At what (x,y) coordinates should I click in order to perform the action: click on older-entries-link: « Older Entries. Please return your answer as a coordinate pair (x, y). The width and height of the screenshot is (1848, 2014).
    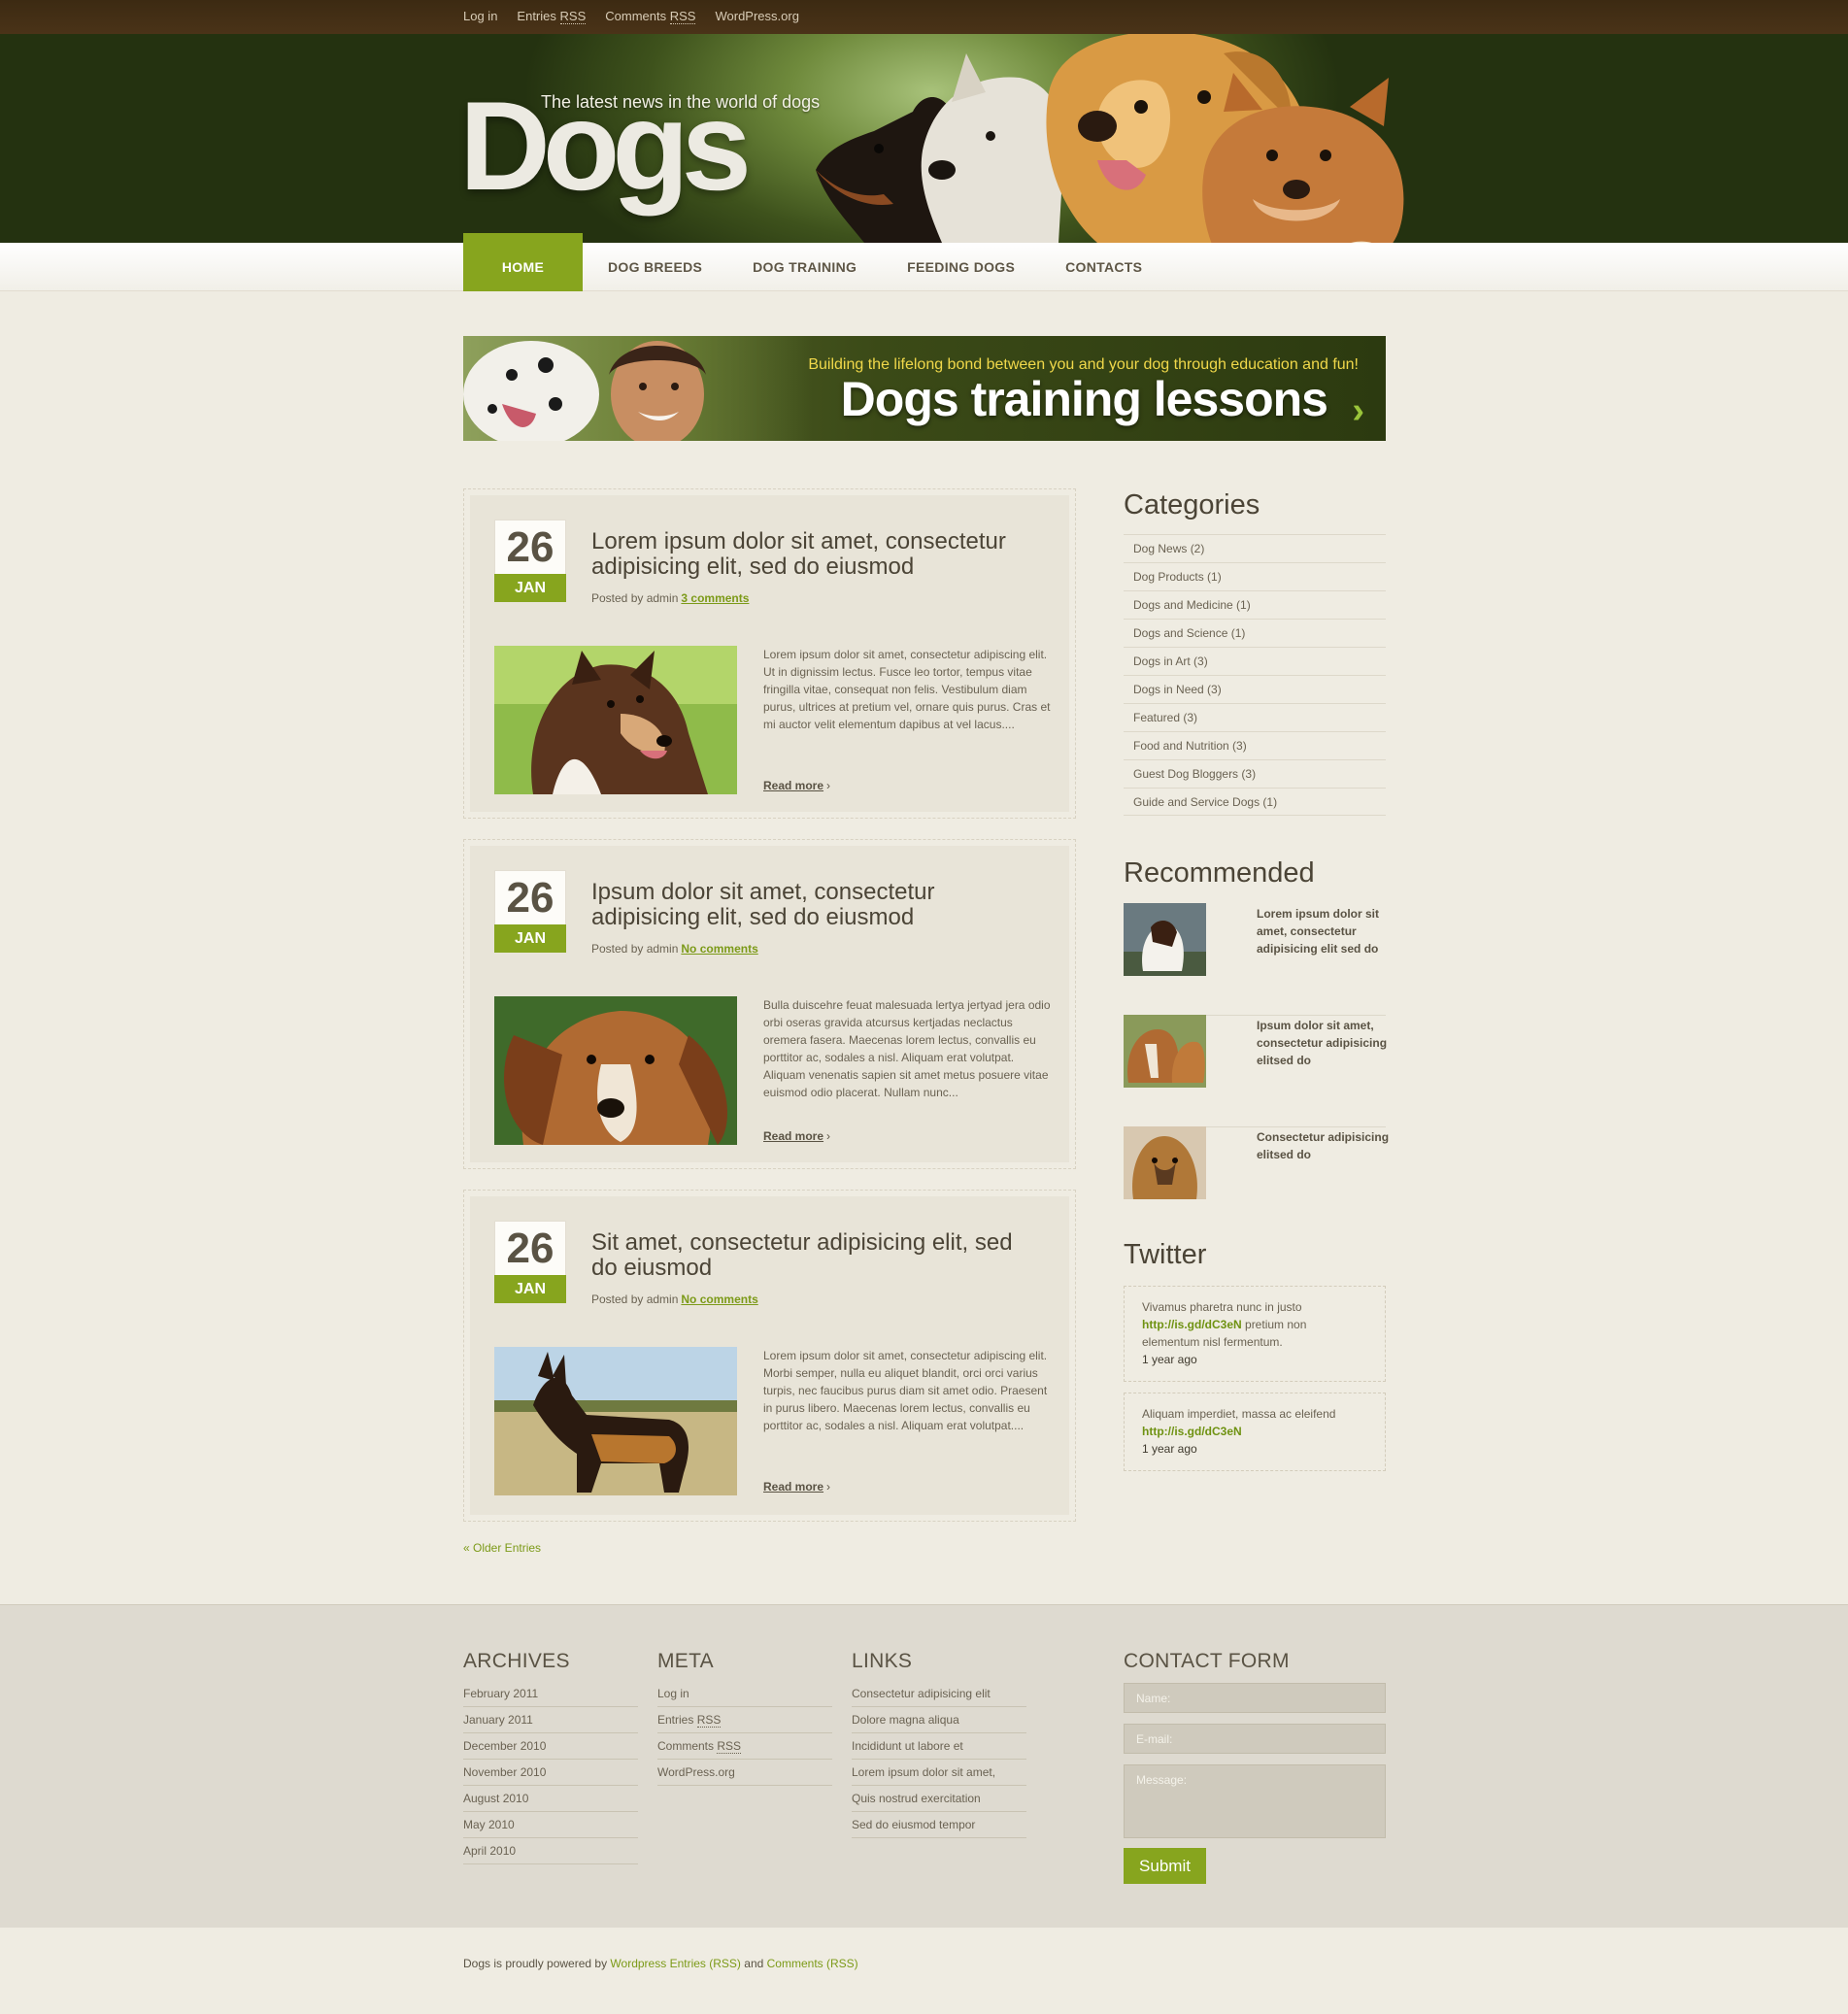
    Looking at the image, I should click on (502, 1548).